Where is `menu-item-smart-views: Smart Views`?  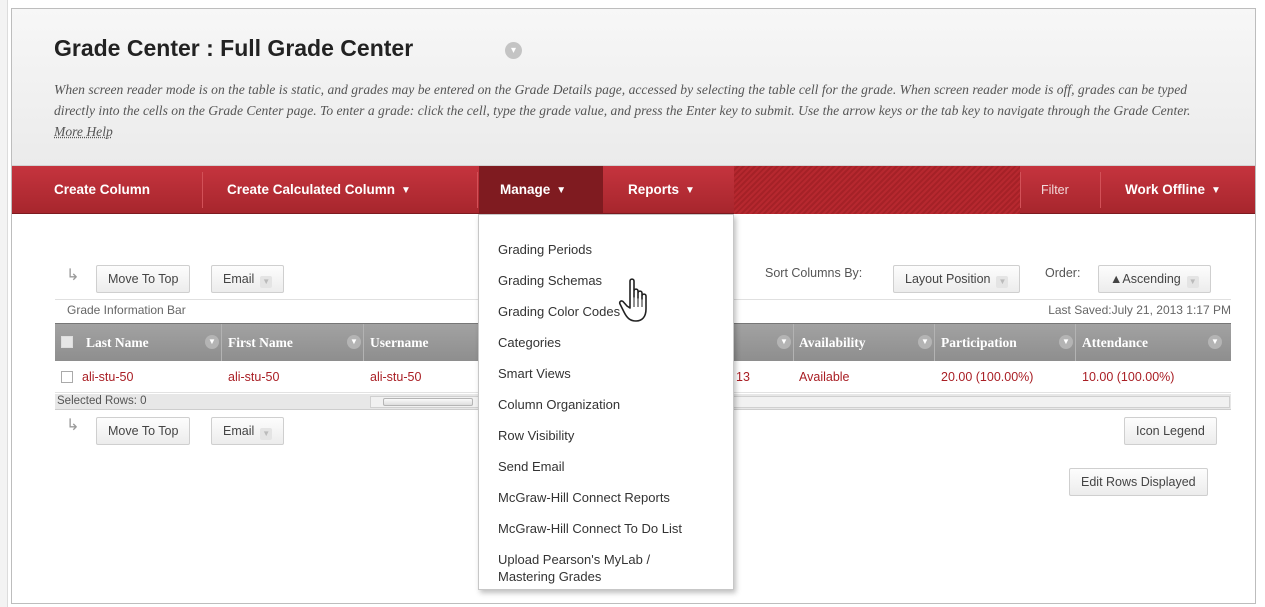 menu-item-smart-views: Smart Views is located at coordinates (534, 373).